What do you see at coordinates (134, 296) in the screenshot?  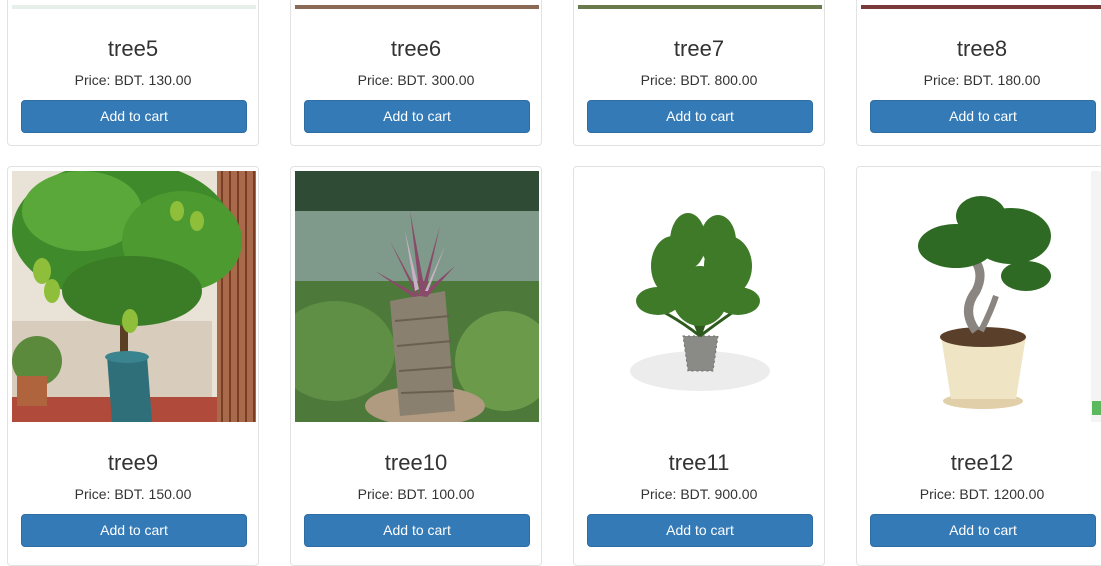 I see `product-image-mango-tree` at bounding box center [134, 296].